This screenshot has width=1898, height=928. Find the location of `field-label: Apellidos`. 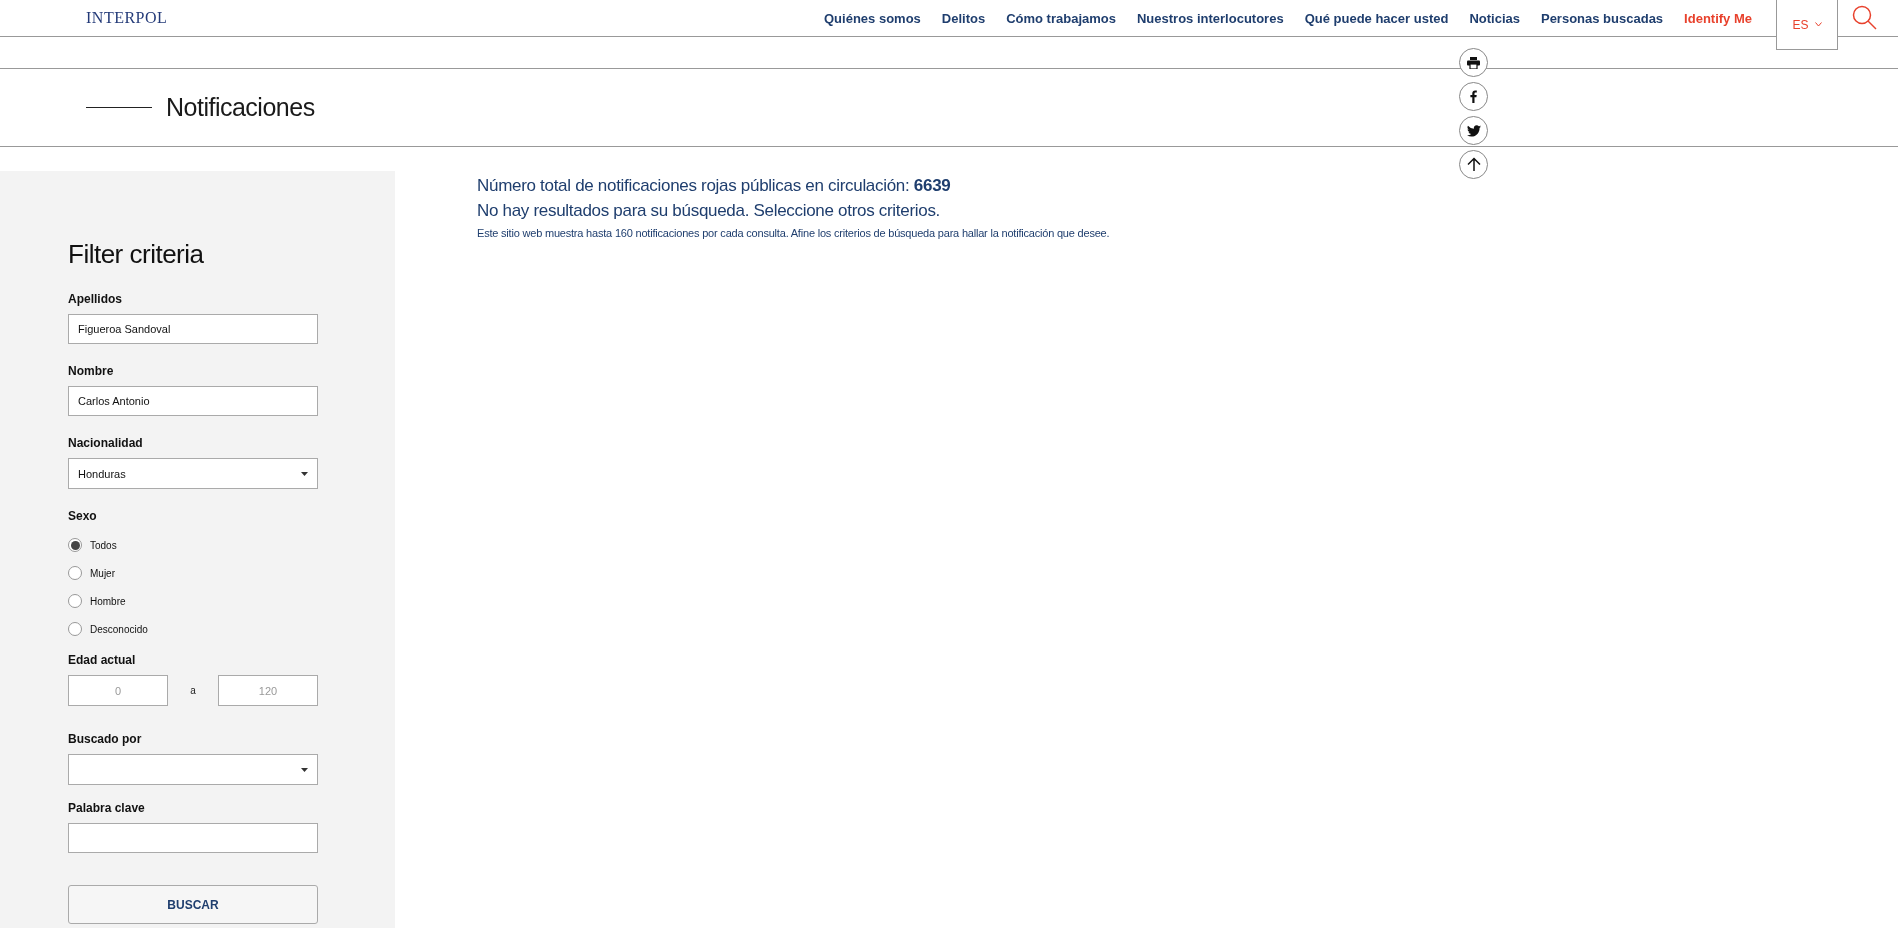

field-label: Apellidos is located at coordinates (95, 299).